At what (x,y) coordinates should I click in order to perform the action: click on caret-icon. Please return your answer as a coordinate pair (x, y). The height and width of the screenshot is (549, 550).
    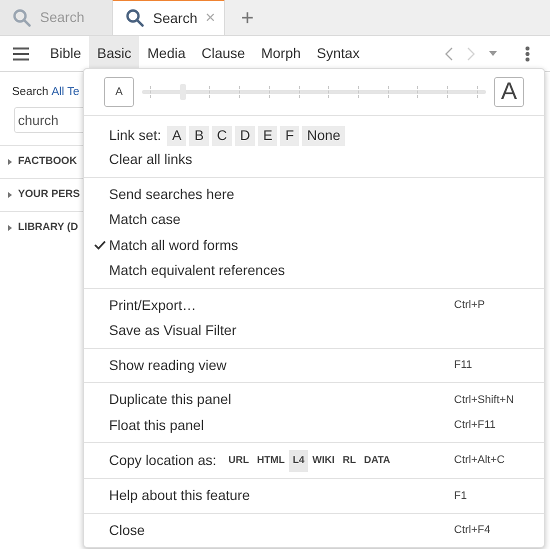
    Looking at the image, I should click on (493, 53).